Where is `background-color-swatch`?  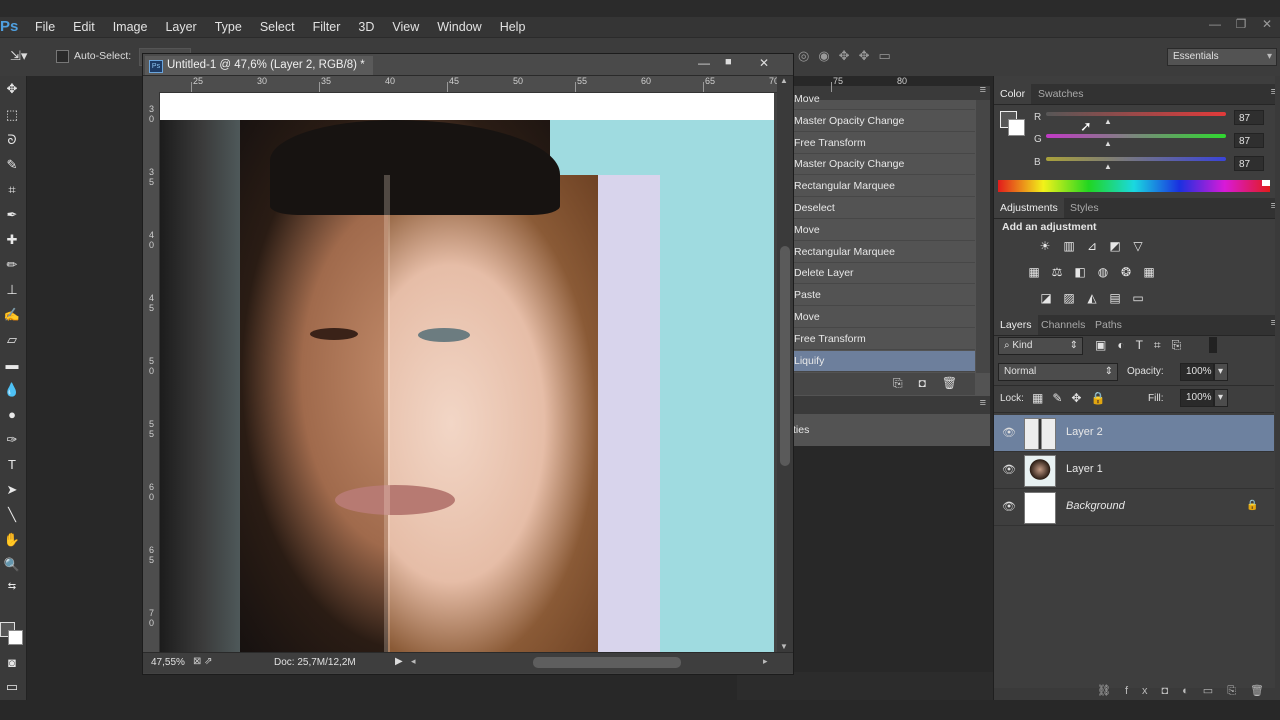 background-color-swatch is located at coordinates (15, 637).